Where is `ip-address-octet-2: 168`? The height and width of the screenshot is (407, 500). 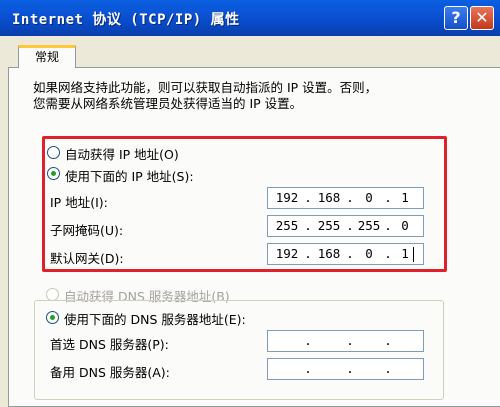
ip-address-octet-2: 168 is located at coordinates (329, 197).